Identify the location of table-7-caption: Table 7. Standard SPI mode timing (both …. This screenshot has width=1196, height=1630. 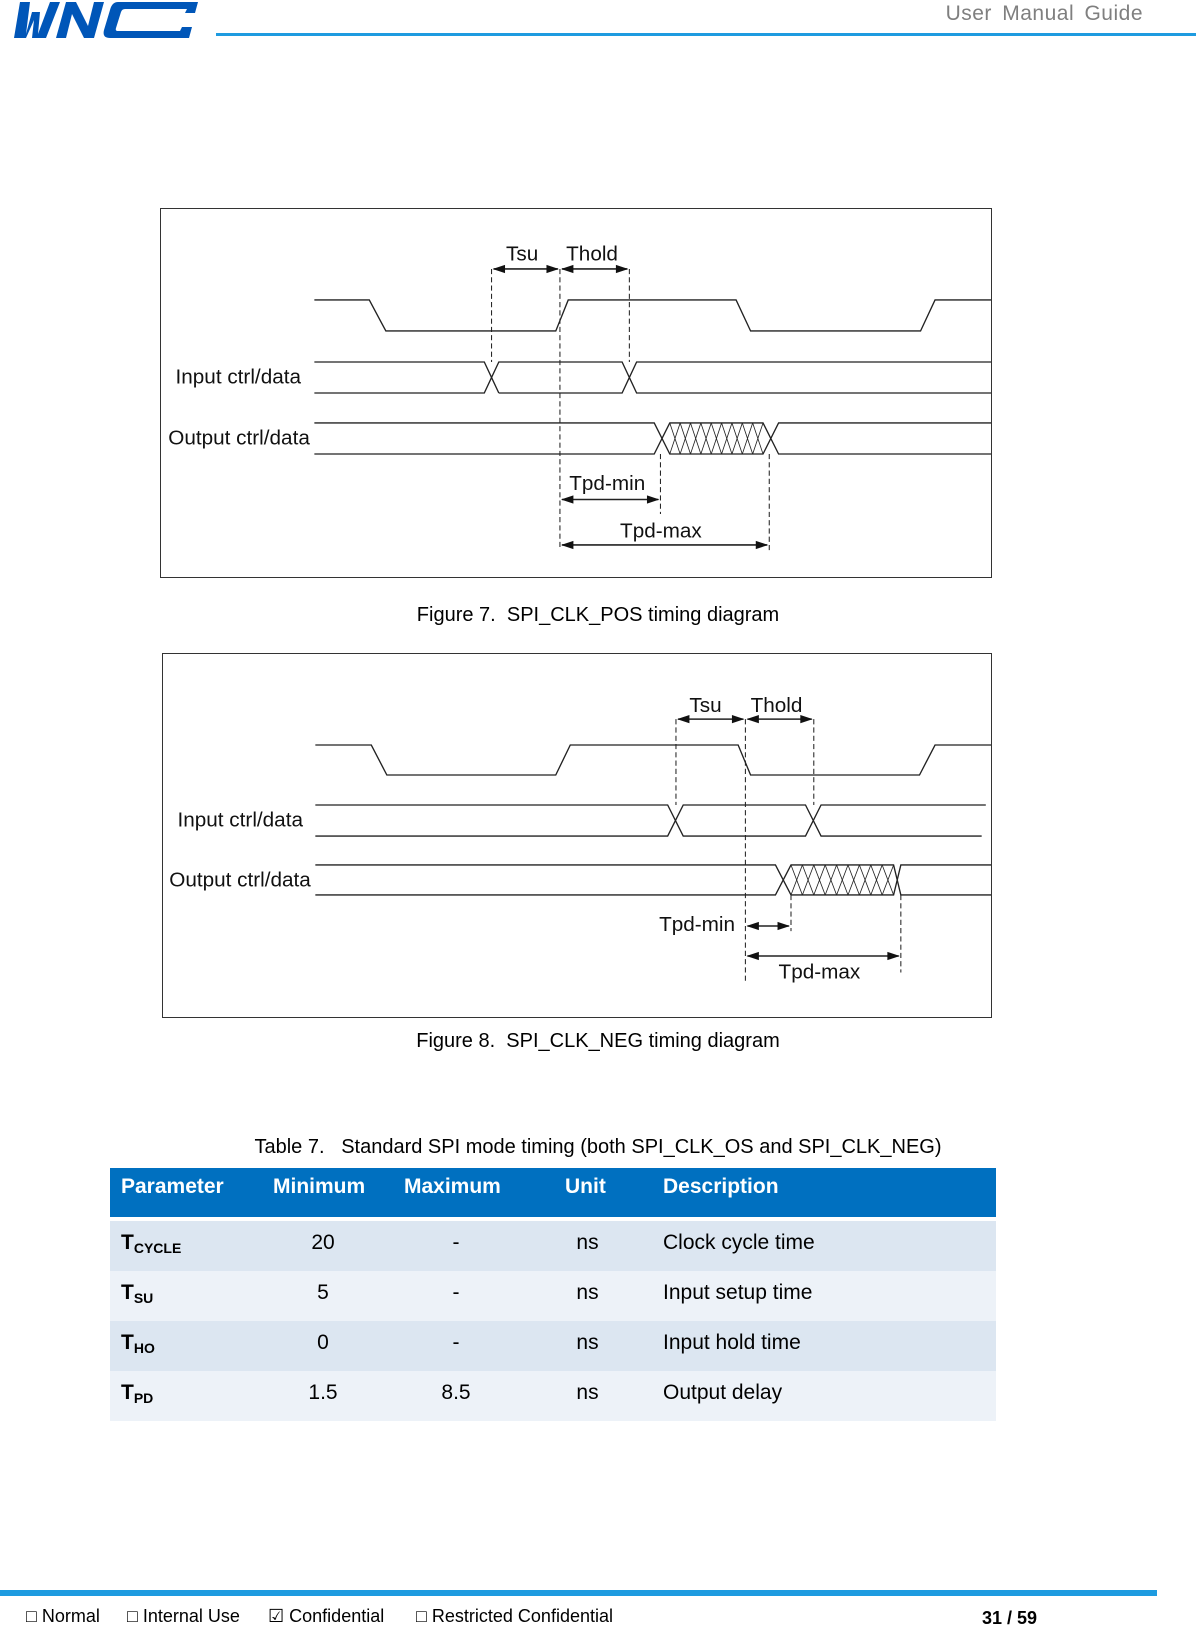
(598, 1147).